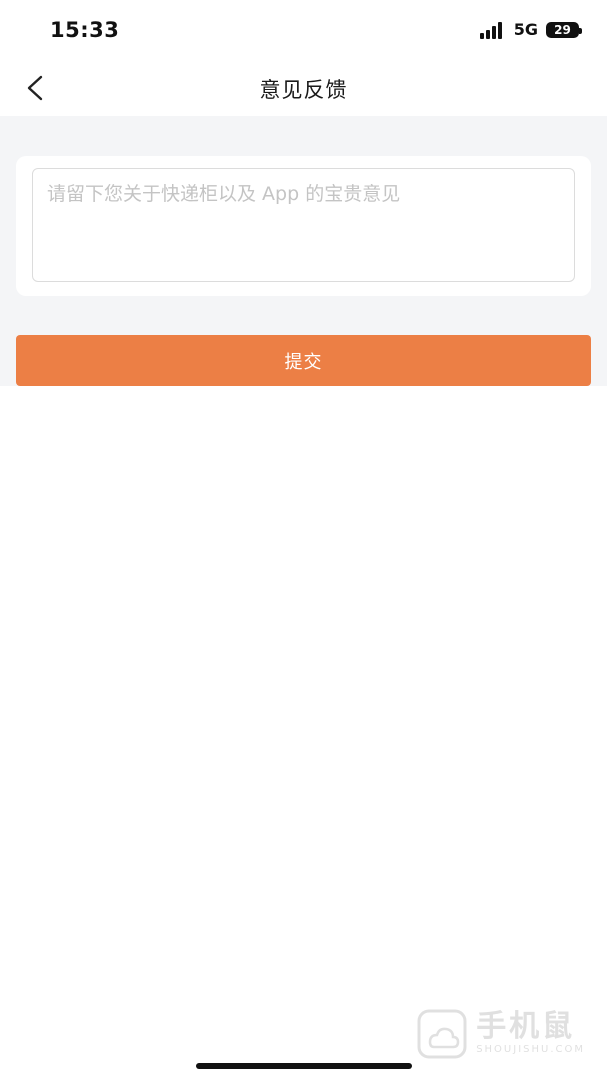 This screenshot has width=607, height=1080. I want to click on battery-level: 29, so click(562, 29).